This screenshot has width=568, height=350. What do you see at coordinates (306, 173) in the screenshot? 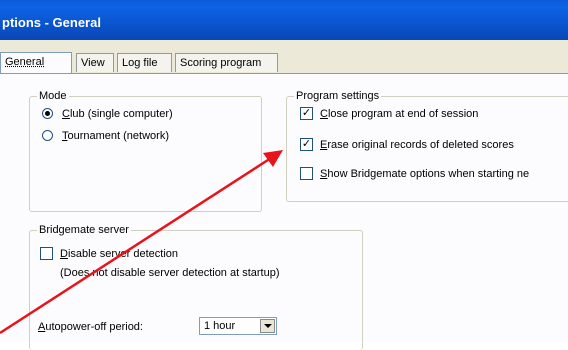
I see `checkbox-show-bridgemate-options-box` at bounding box center [306, 173].